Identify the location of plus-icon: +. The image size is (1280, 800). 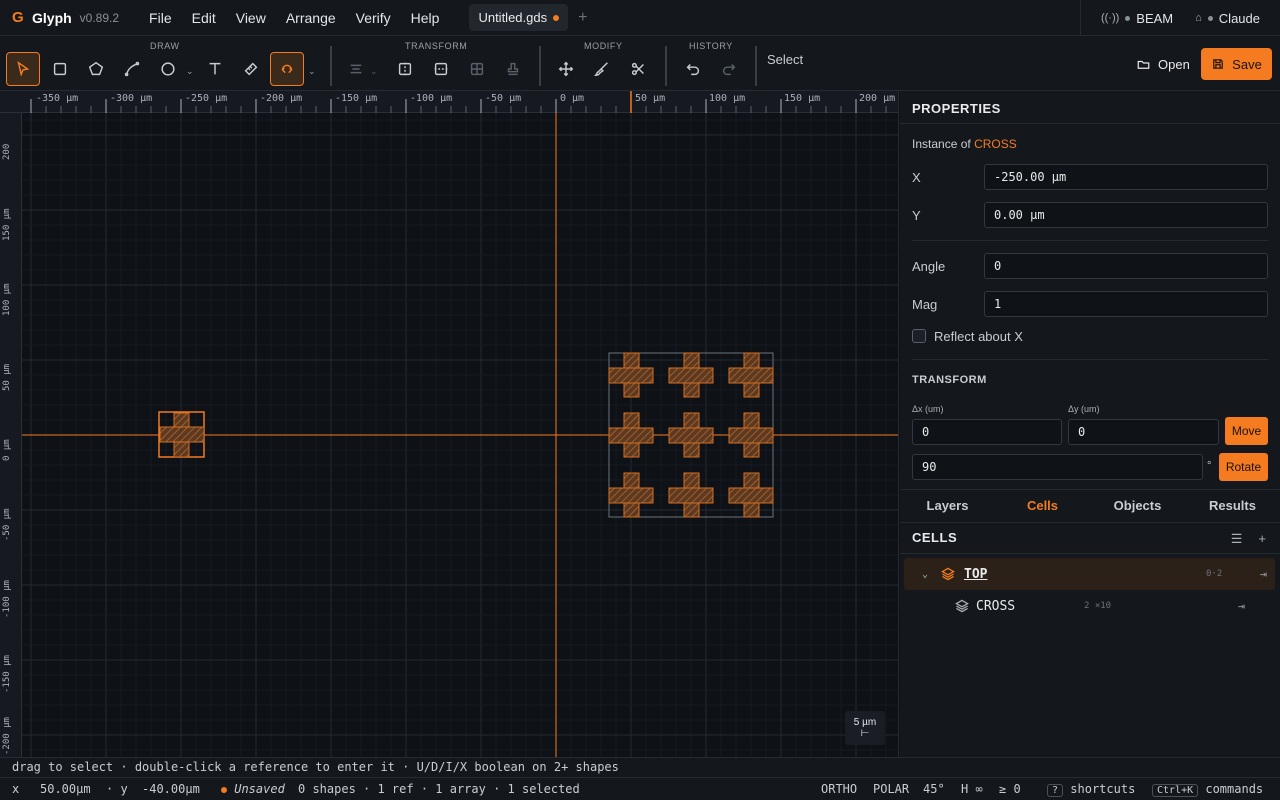
(582, 18).